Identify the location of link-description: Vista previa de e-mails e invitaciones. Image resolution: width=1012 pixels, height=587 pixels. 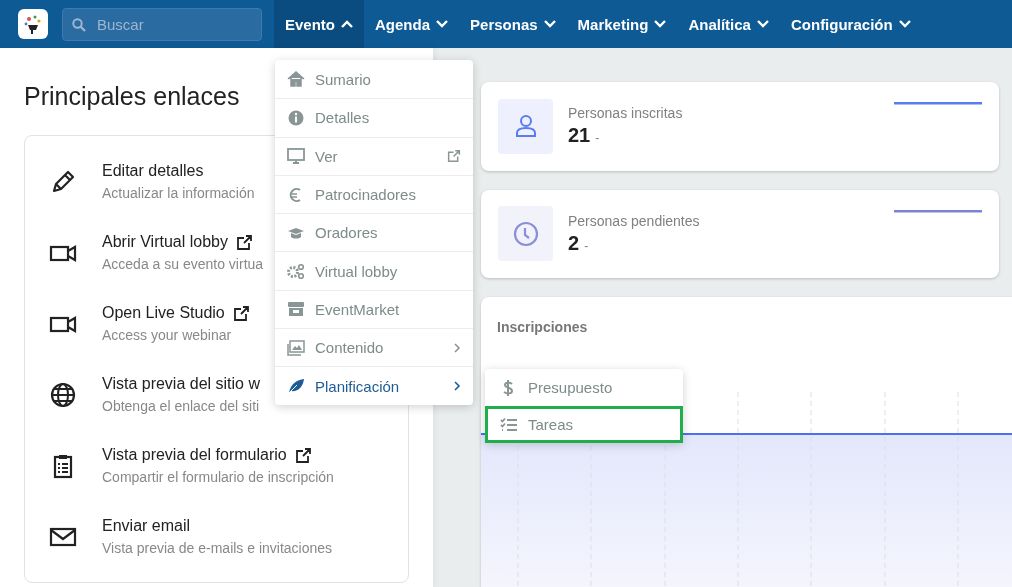
(217, 548).